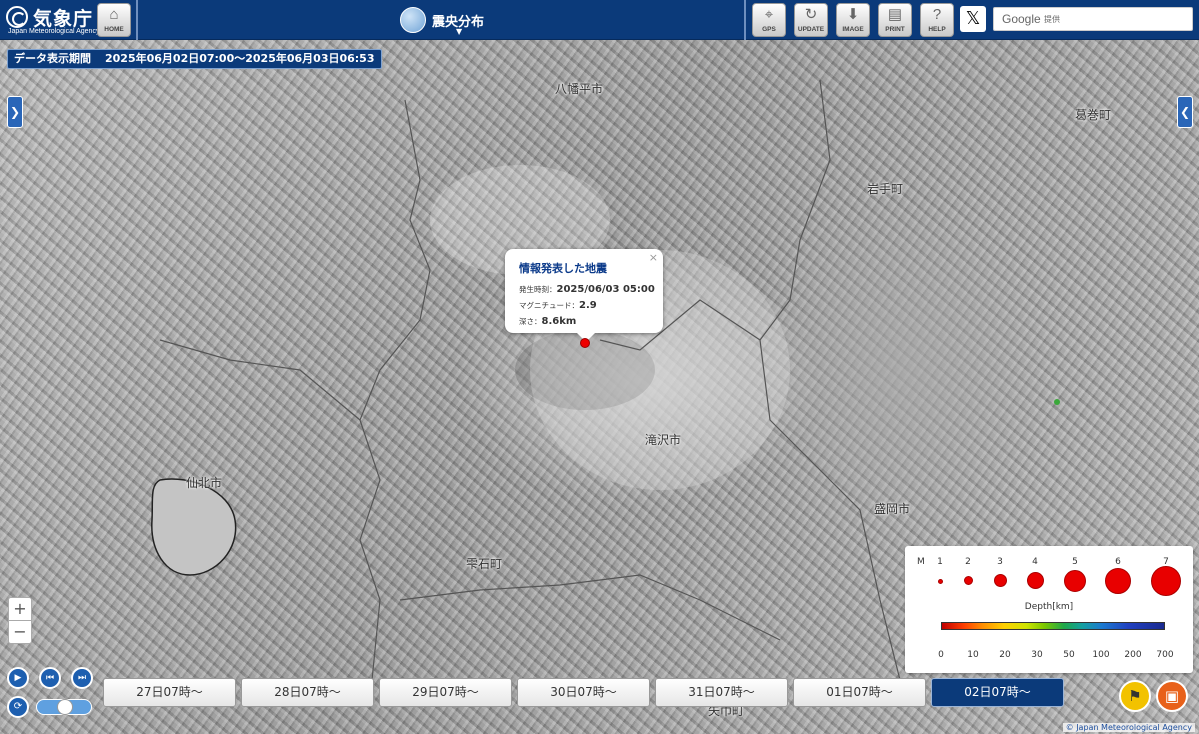 The width and height of the screenshot is (1199, 734). Describe the element at coordinates (1093, 19) in the screenshot. I see `google-search-box: Google 提供` at that location.